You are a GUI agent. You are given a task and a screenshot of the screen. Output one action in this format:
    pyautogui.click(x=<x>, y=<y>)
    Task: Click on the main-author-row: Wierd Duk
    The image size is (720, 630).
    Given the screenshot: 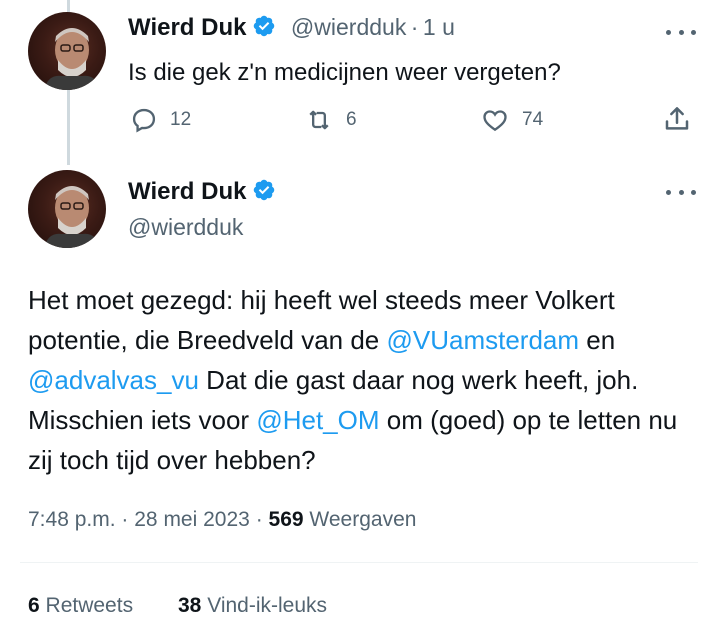 What is the action you would take?
    pyautogui.click(x=202, y=192)
    